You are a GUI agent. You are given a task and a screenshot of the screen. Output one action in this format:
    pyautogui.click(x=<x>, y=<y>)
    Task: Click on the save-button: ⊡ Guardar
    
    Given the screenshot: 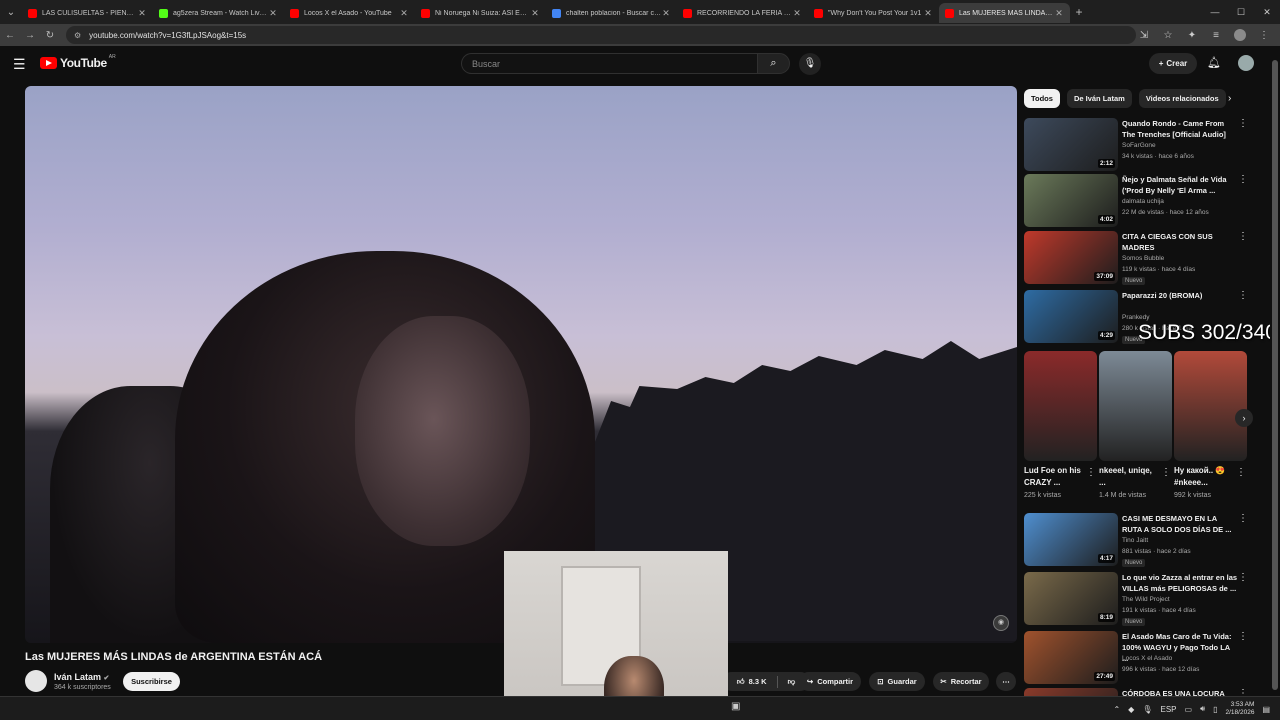 What is the action you would take?
    pyautogui.click(x=897, y=681)
    